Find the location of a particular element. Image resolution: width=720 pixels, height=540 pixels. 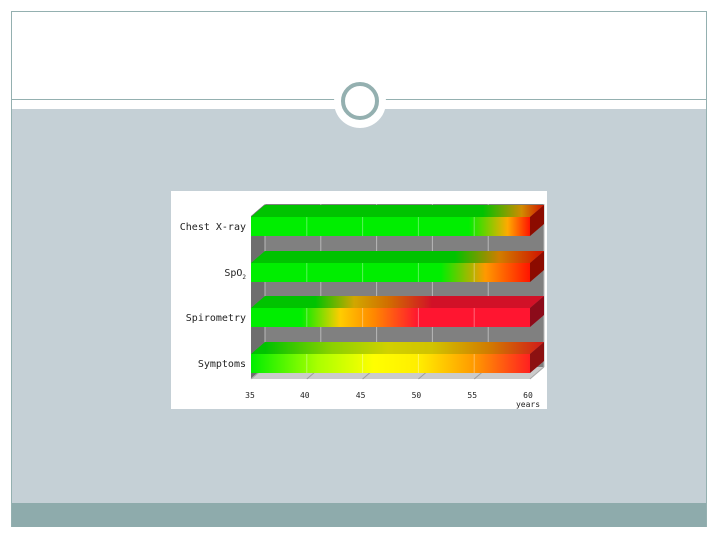

category-label-subscript: 2 is located at coordinates (244, 277).